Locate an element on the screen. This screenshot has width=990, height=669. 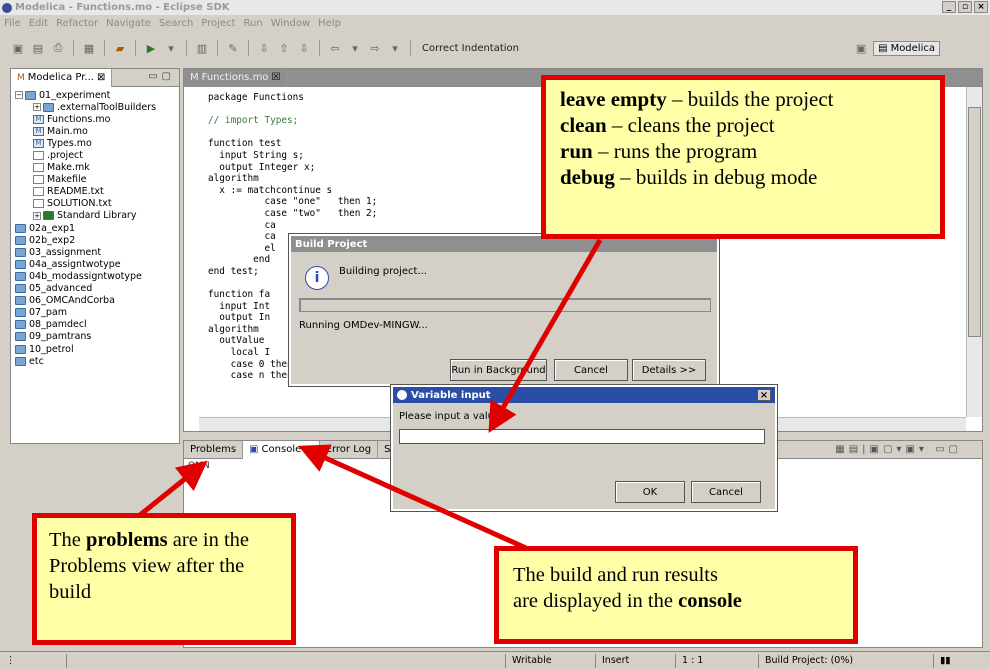
open-perspective-icon: ▣ is located at coordinates (861, 48).